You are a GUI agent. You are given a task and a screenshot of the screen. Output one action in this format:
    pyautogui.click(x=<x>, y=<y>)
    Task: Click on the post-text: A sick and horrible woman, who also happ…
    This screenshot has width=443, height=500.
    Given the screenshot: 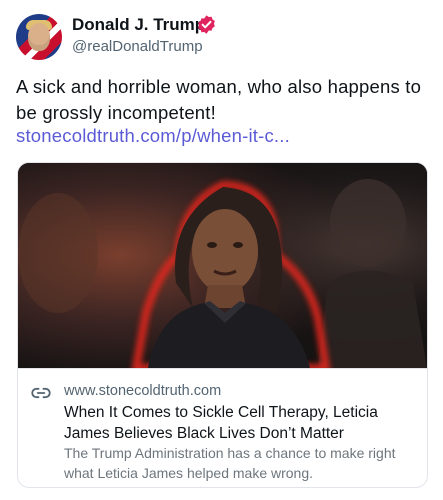 What is the action you would take?
    pyautogui.click(x=219, y=99)
    